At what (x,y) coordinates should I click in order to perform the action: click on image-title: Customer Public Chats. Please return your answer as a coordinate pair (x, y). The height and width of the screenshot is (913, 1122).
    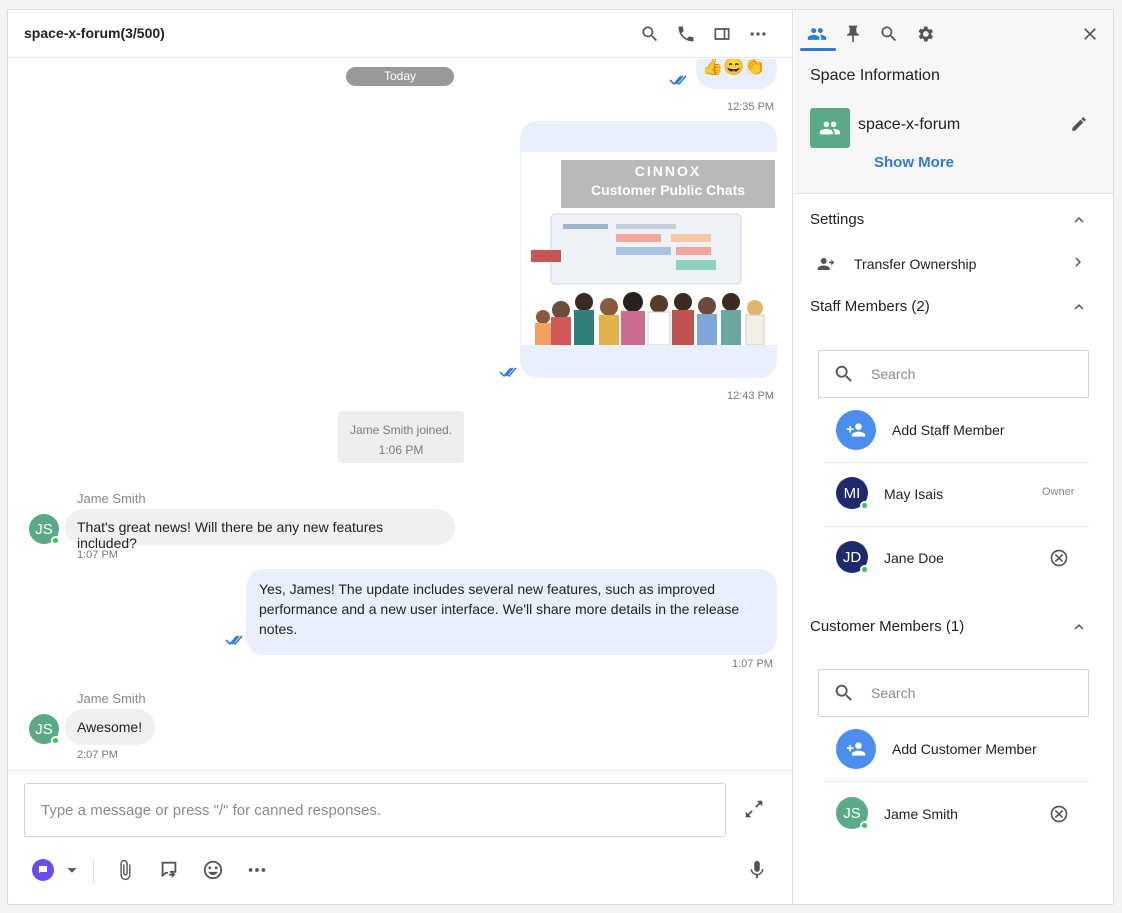
    Looking at the image, I should click on (668, 190).